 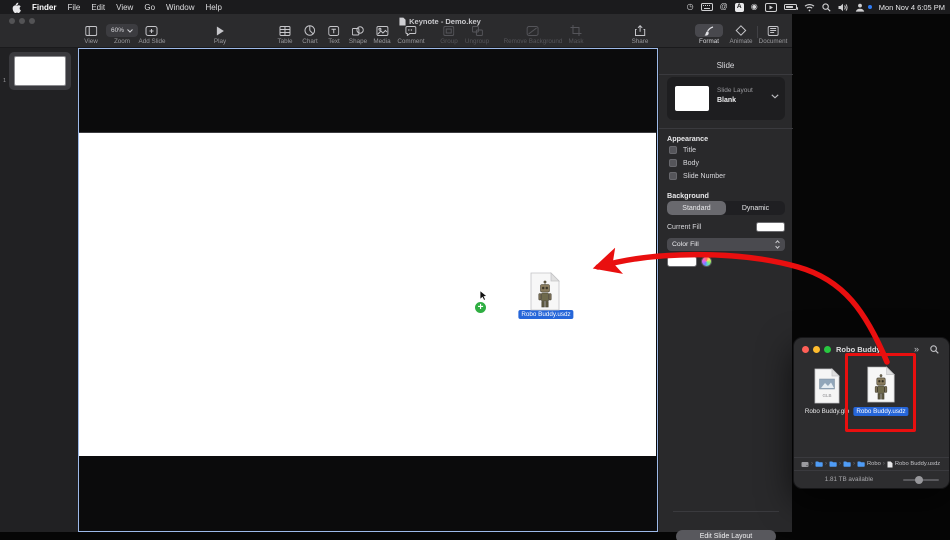 I want to click on format-brush-icon, so click(x=709, y=30).